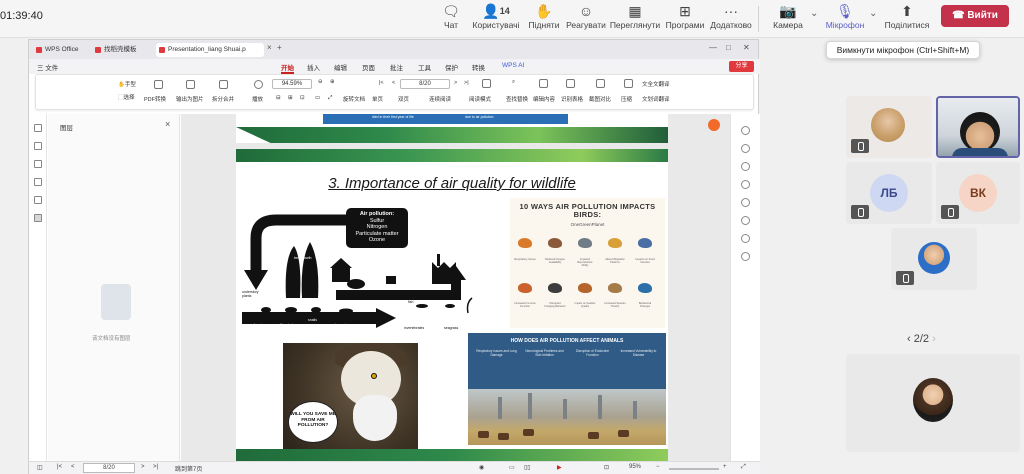 This screenshot has width=1024, height=474. What do you see at coordinates (223, 99) in the screenshot?
I see `split-merge-button: 拆分合并` at bounding box center [223, 99].